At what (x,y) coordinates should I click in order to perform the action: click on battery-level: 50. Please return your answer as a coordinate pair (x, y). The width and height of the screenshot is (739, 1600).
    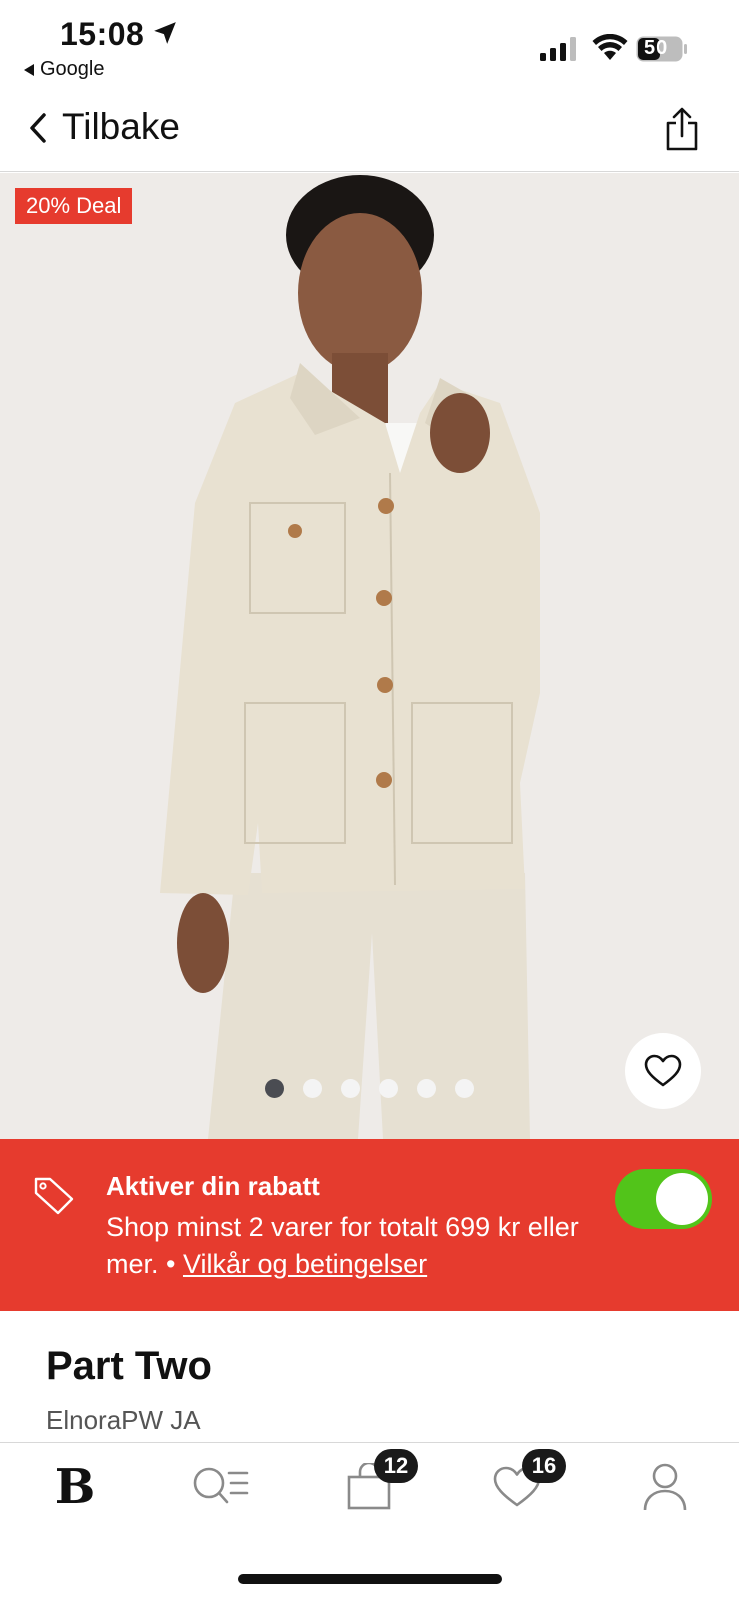
    Looking at the image, I should click on (656, 48).